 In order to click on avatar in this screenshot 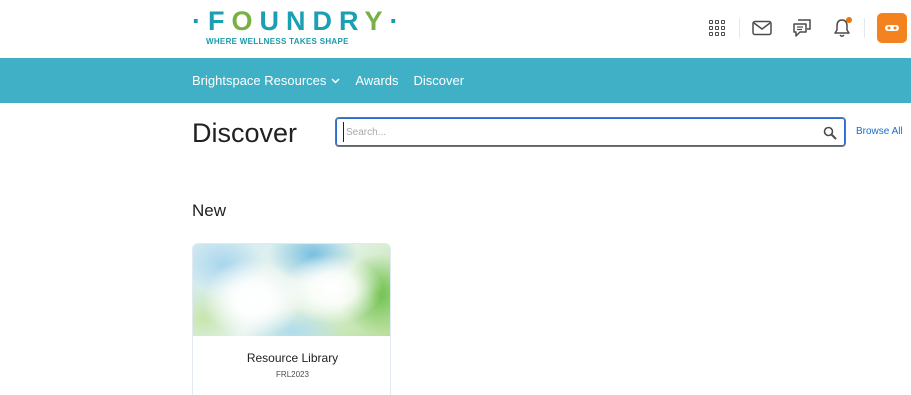, I will do `click(892, 28)`.